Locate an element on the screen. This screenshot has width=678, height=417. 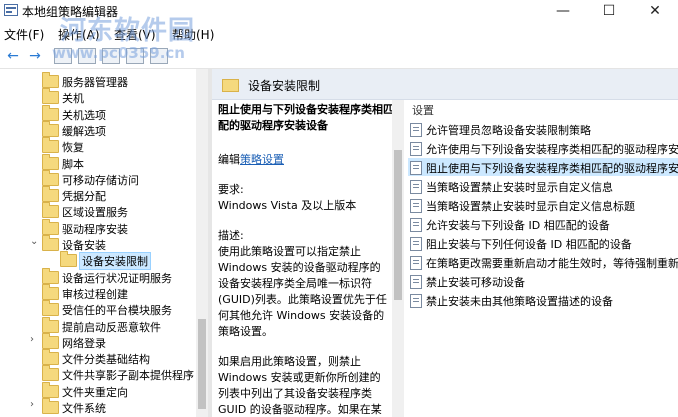
show-hide-tree-icon is located at coordinates (63, 56).